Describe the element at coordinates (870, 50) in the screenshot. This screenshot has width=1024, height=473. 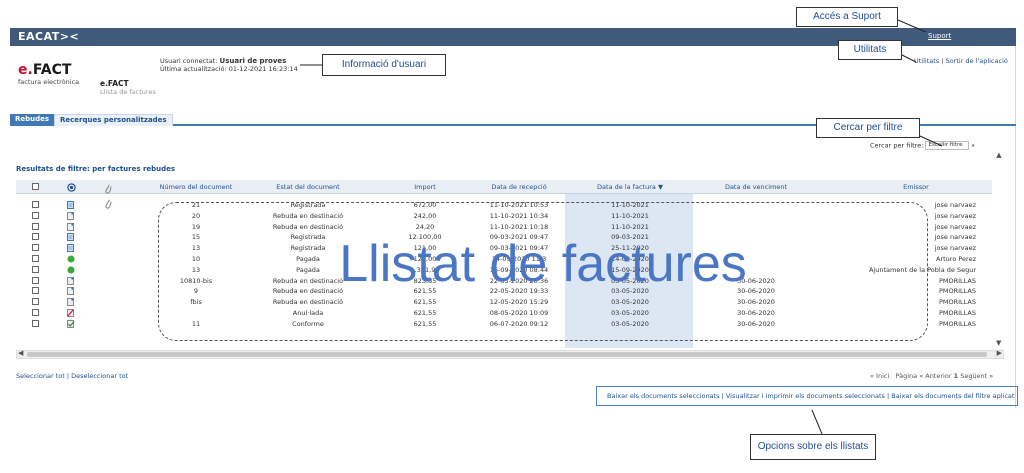
I see `callout-utilities: Utilitats` at that location.